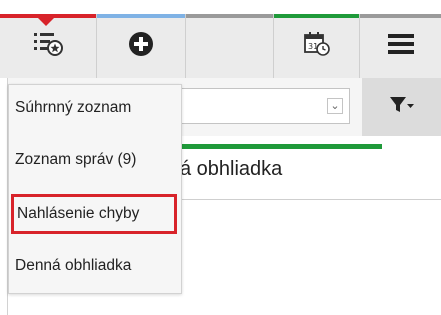 The width and height of the screenshot is (441, 315). Describe the element at coordinates (78, 213) in the screenshot. I see `menu-item-label: Nahlásenie chyby` at that location.